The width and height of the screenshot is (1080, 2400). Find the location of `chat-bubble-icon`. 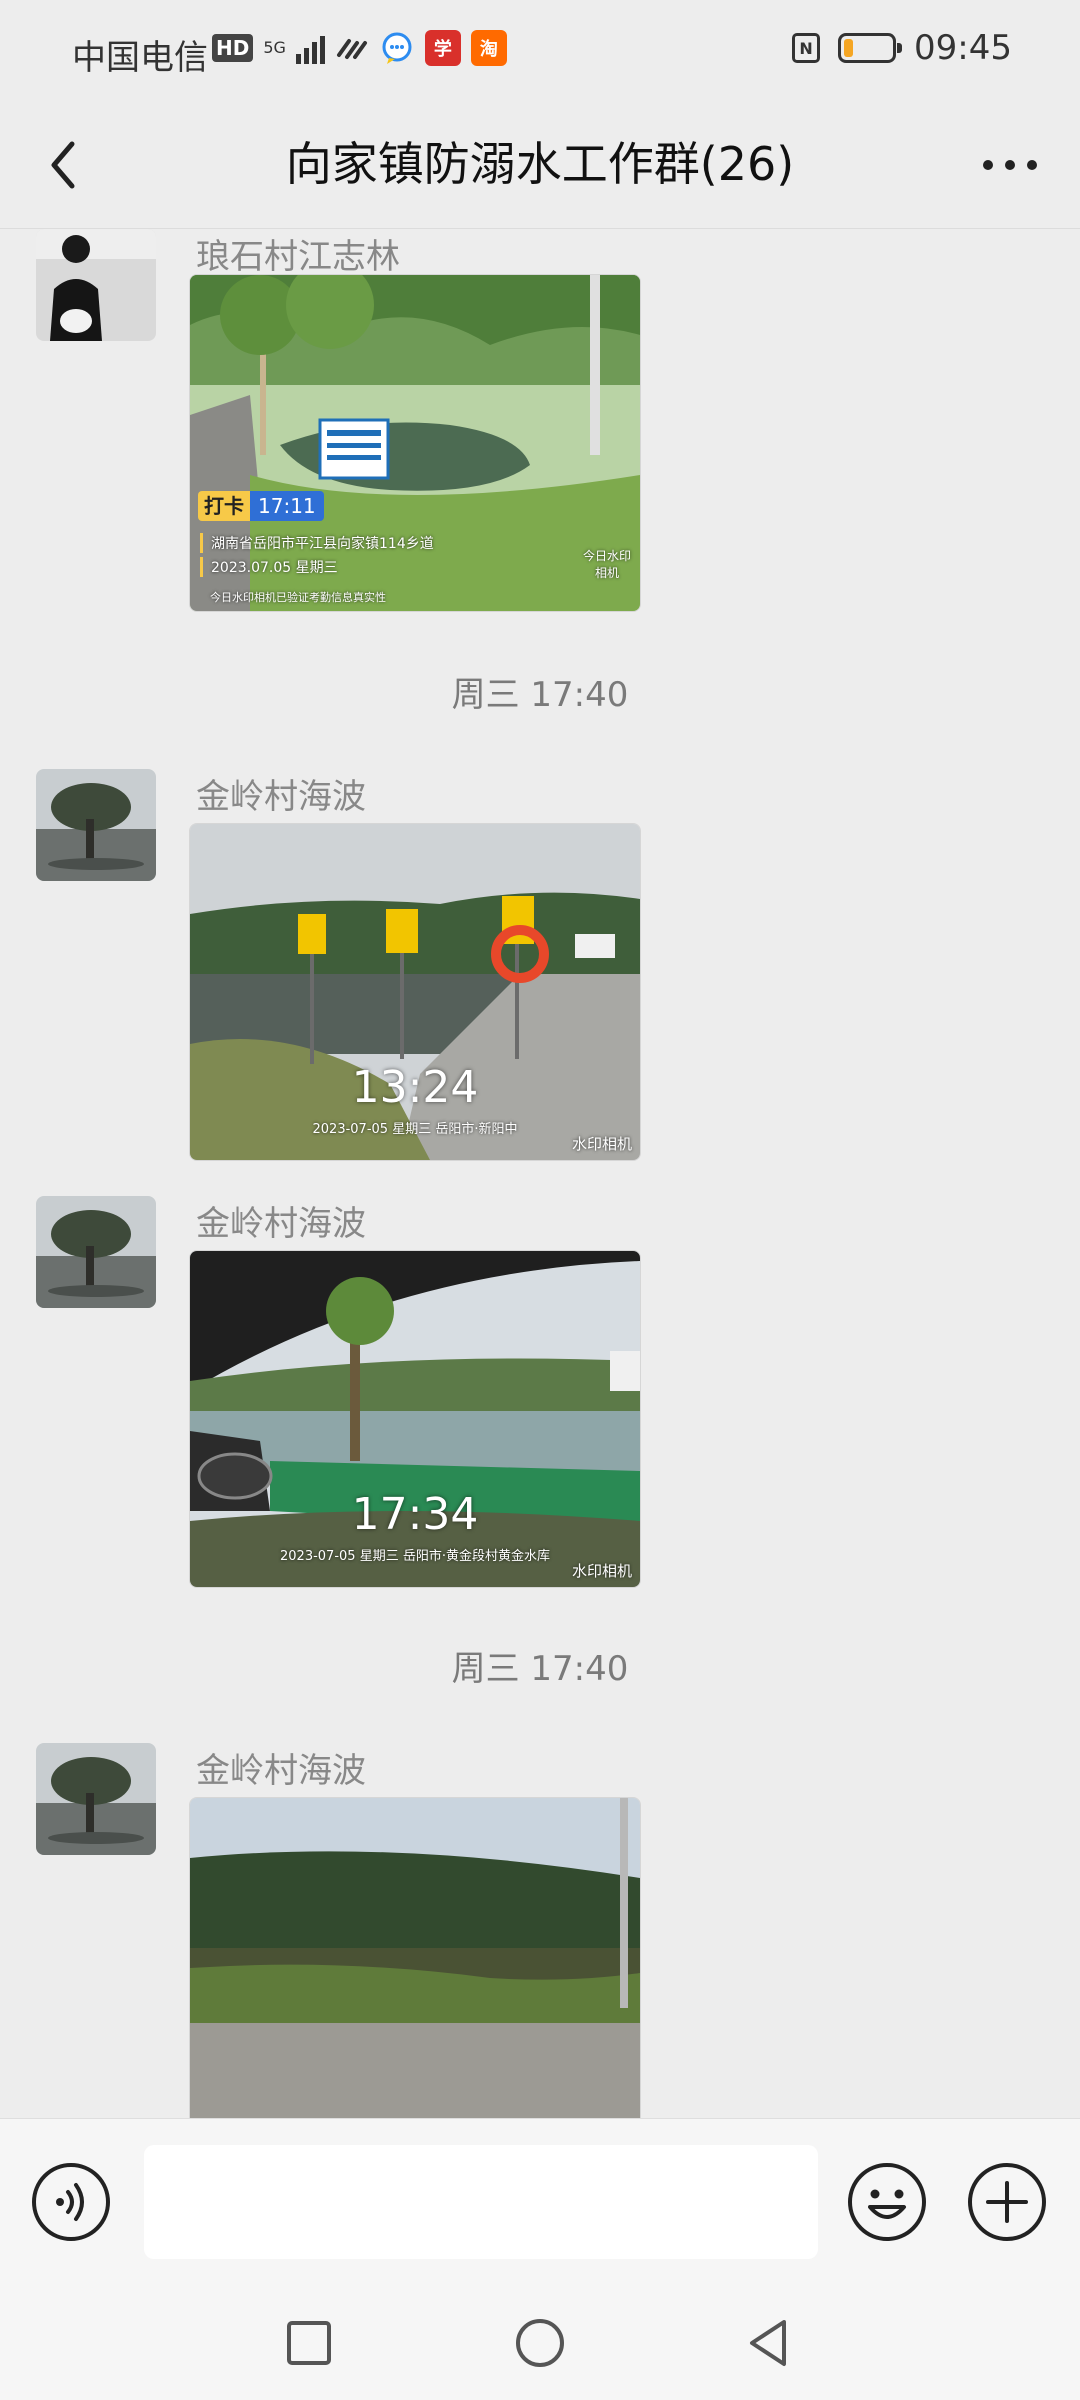

chat-bubble-icon is located at coordinates (397, 48).